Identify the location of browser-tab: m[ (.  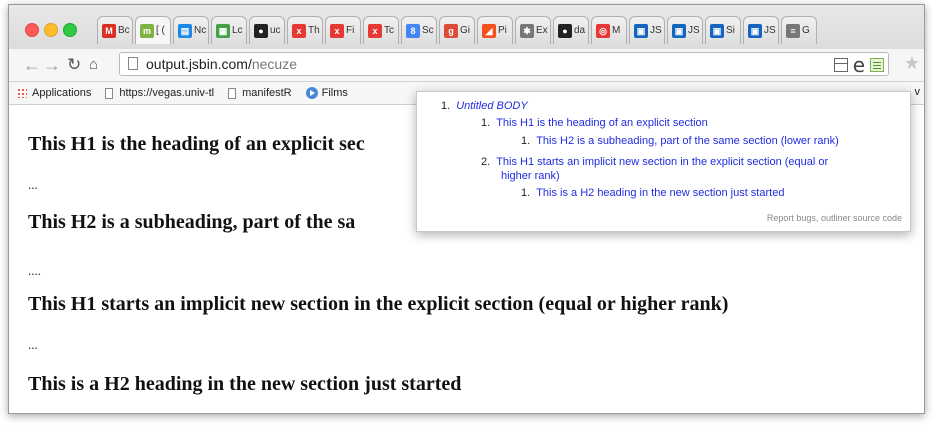
(153, 30).